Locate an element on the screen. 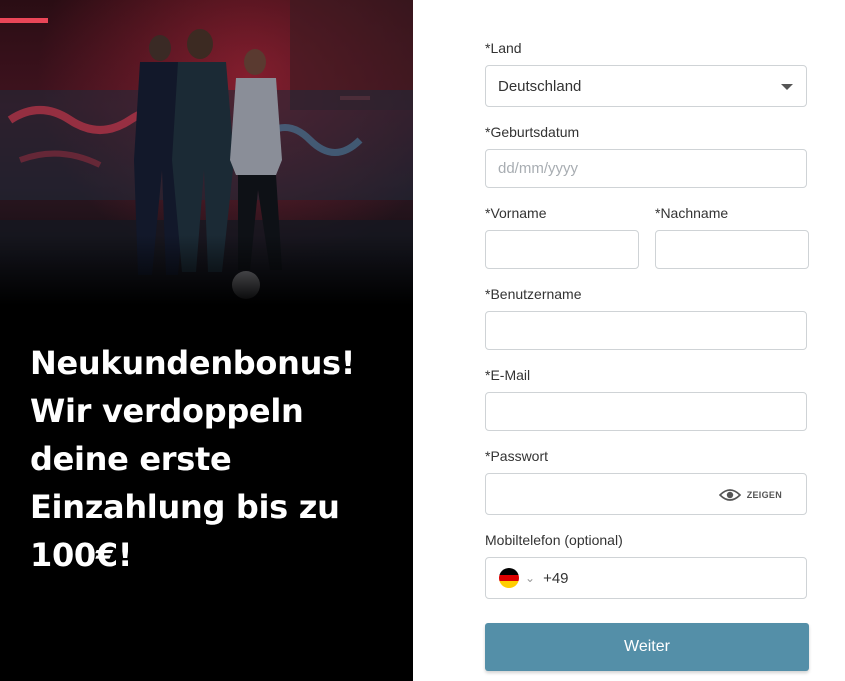 Image resolution: width=845 pixels, height=681 pixels. birthdate-field is located at coordinates (646, 168).